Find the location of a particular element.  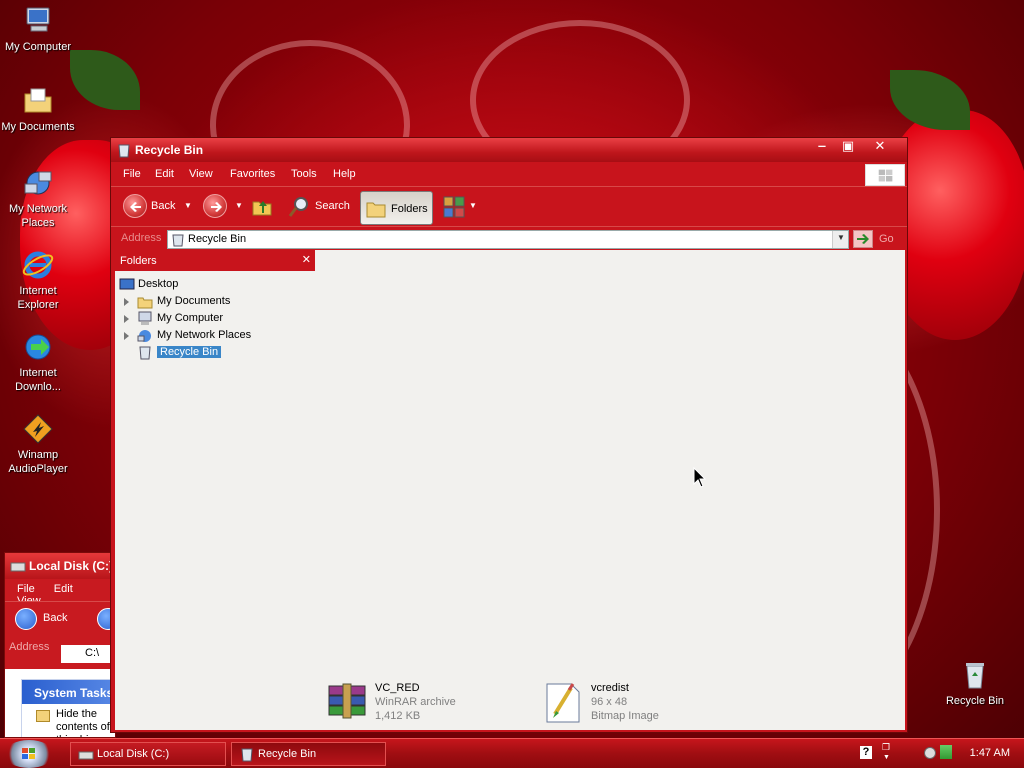

wallpaper-leaf is located at coordinates (930, 100).